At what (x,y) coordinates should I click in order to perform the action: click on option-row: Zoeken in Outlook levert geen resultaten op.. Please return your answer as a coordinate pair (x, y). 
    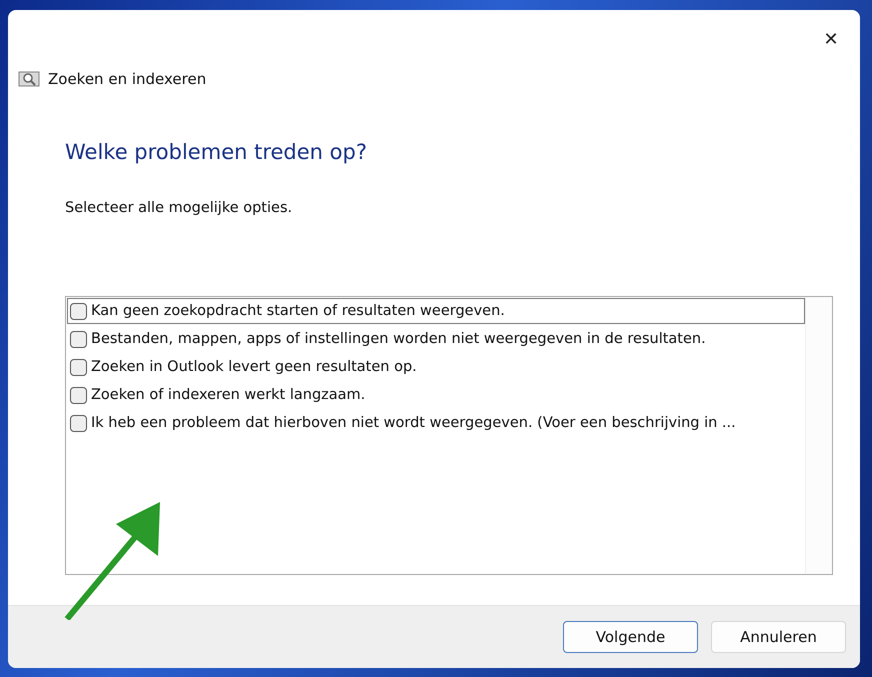
    Looking at the image, I should click on (436, 367).